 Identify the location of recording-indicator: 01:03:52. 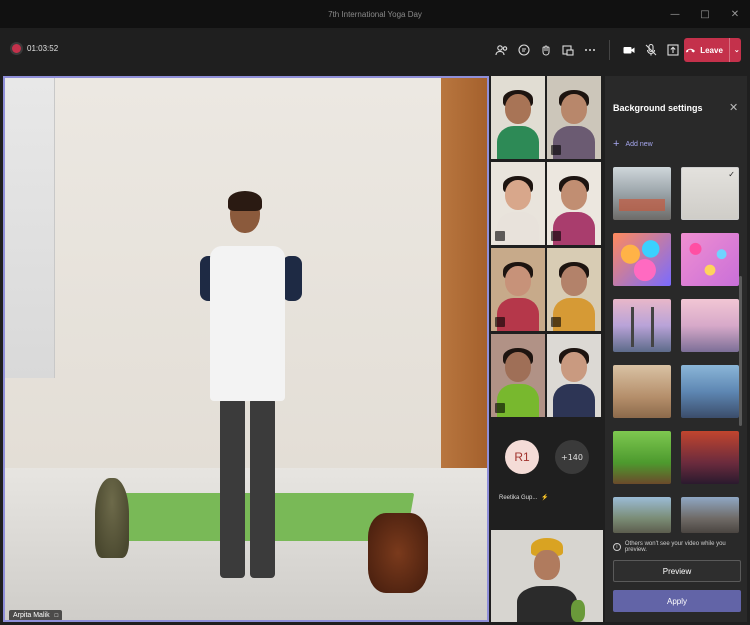
(35, 48).